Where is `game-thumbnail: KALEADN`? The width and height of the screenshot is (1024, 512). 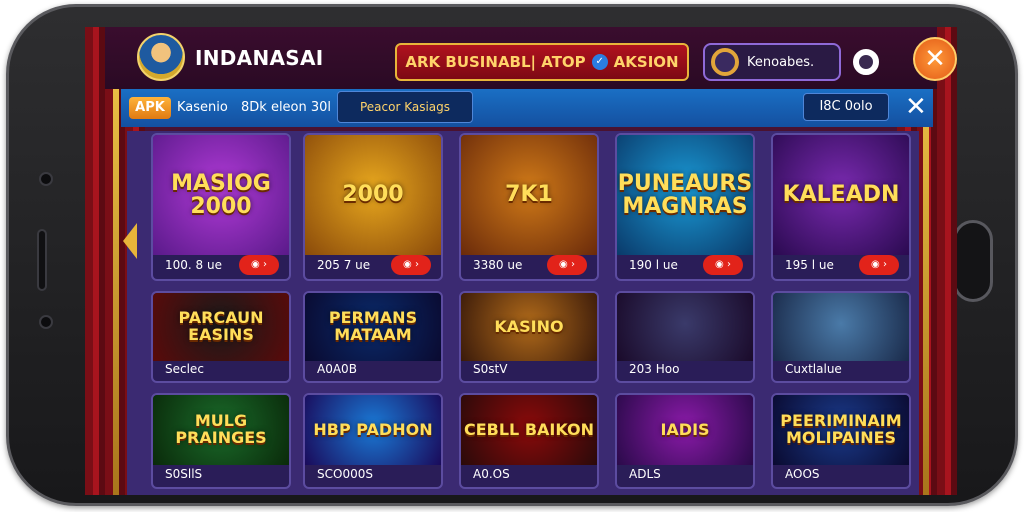 game-thumbnail: KALEADN is located at coordinates (841, 195).